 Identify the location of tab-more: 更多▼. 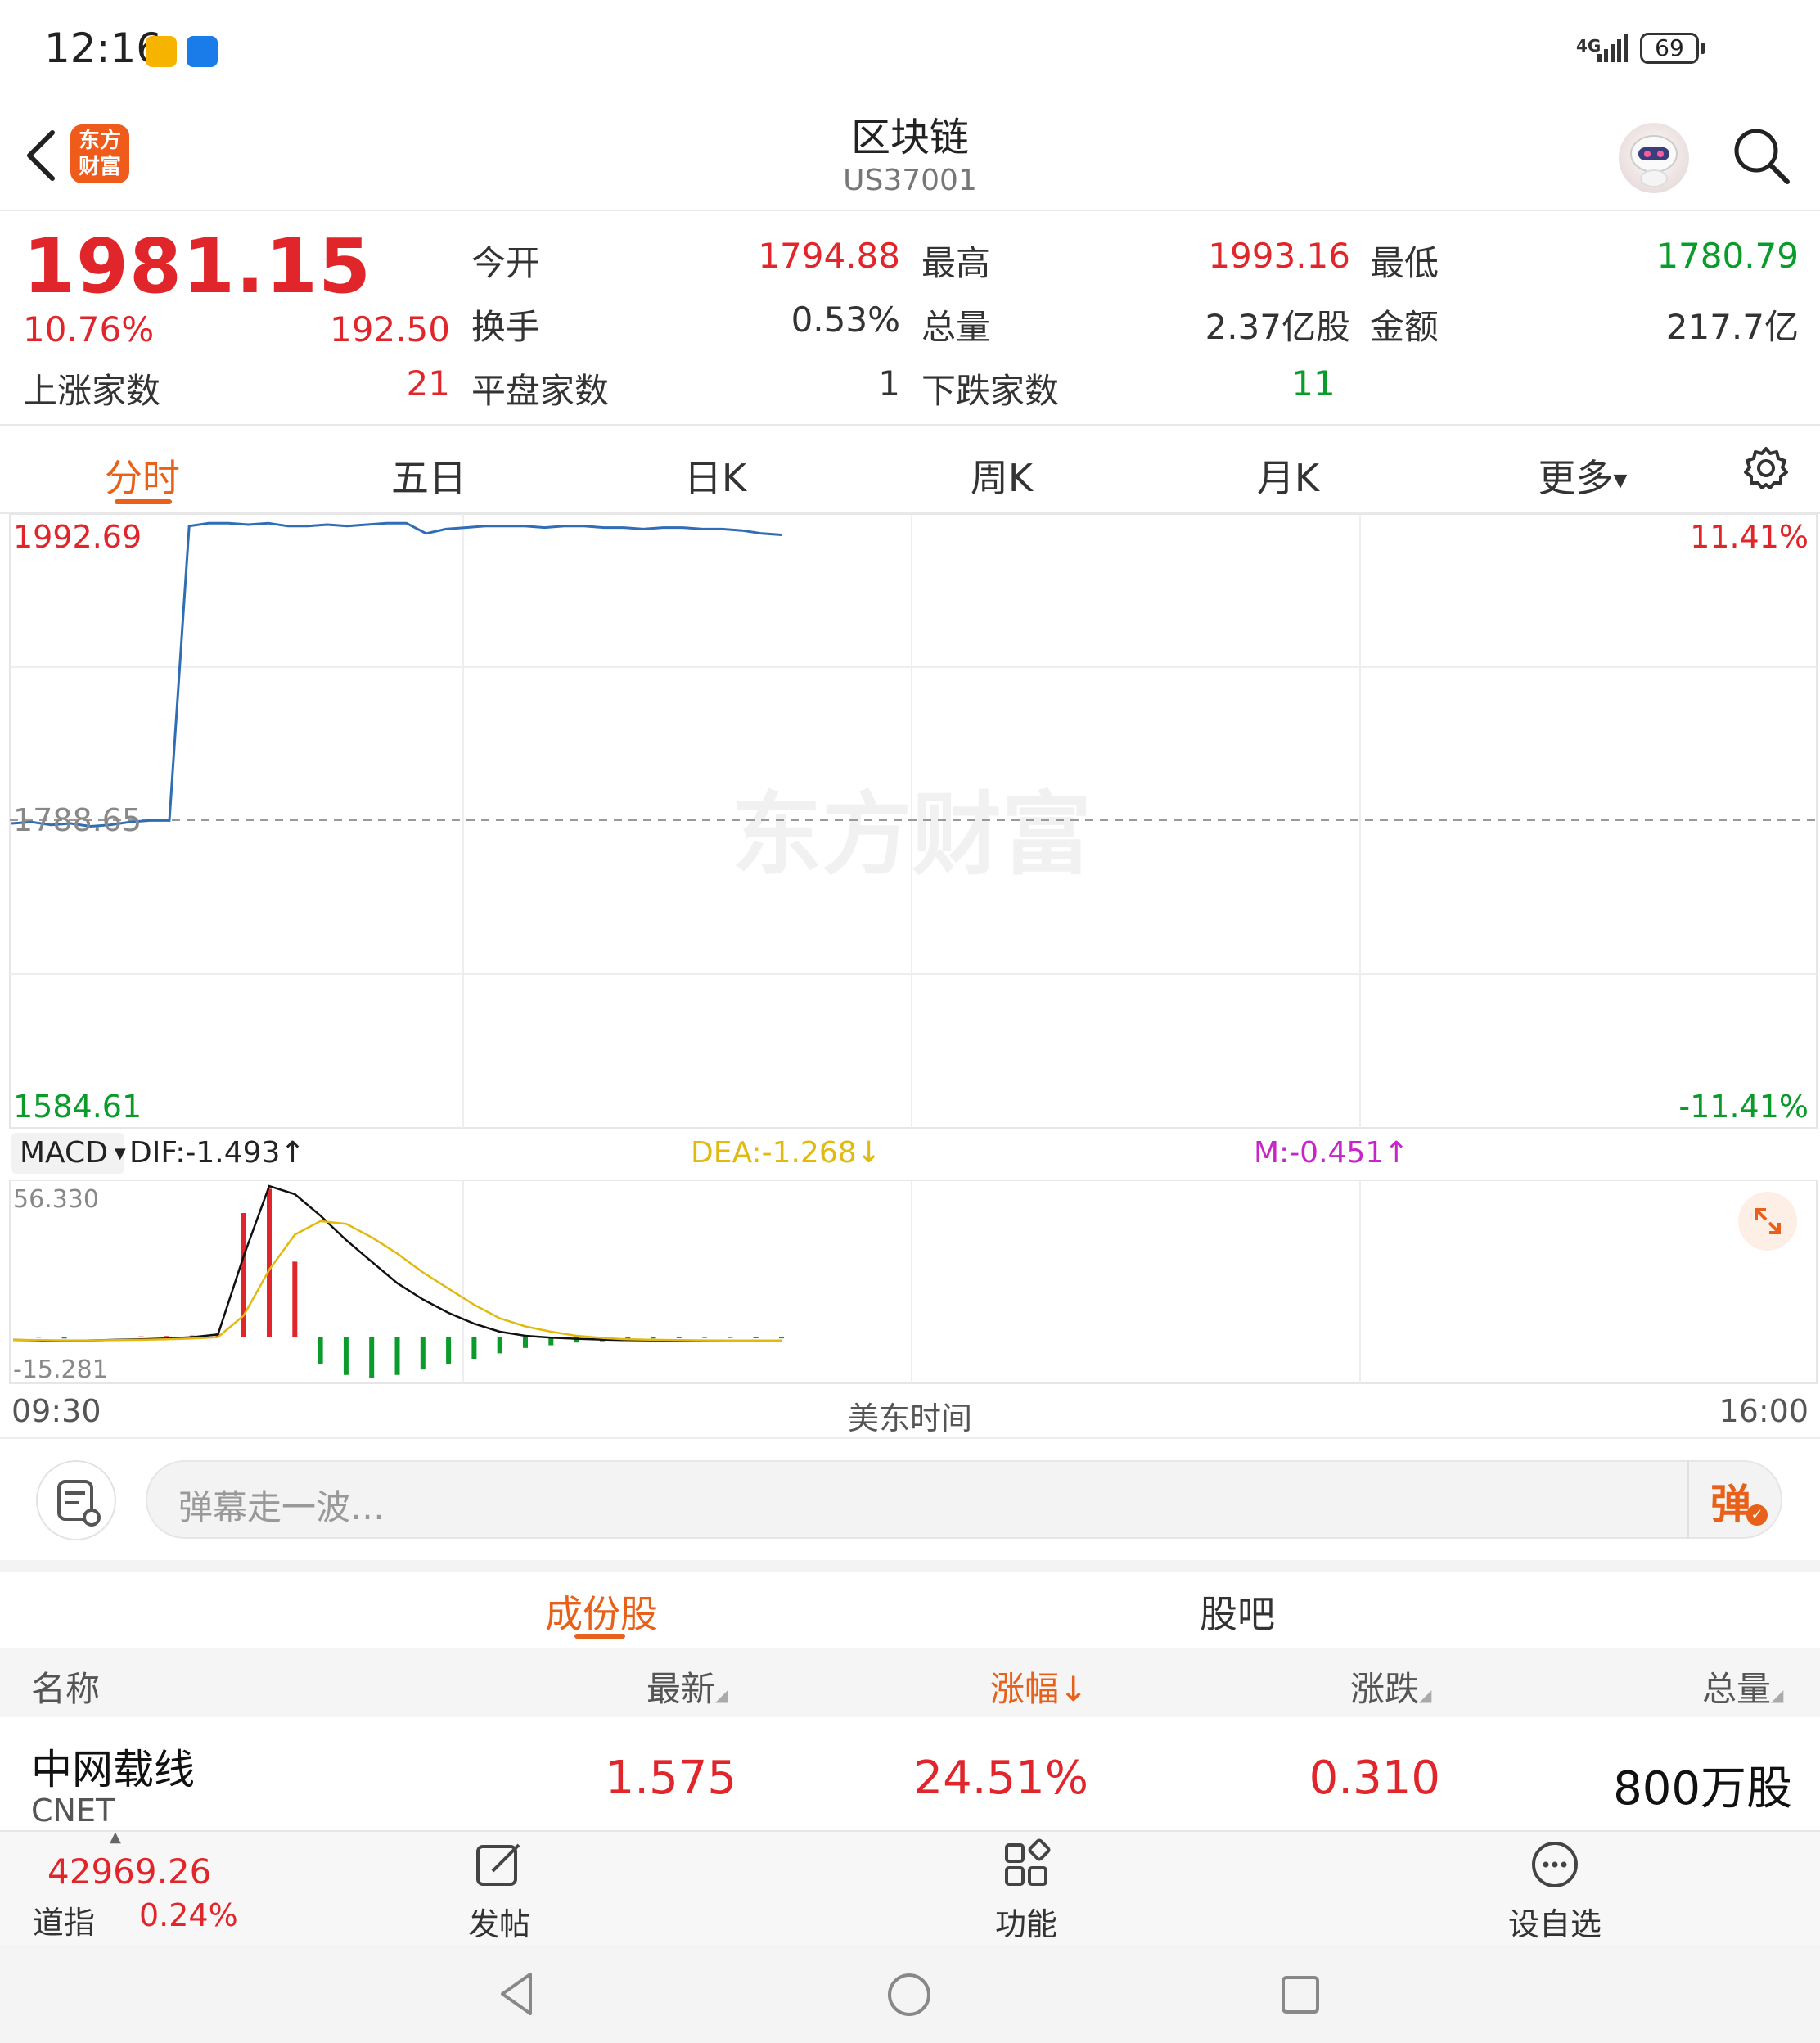
(1583, 476).